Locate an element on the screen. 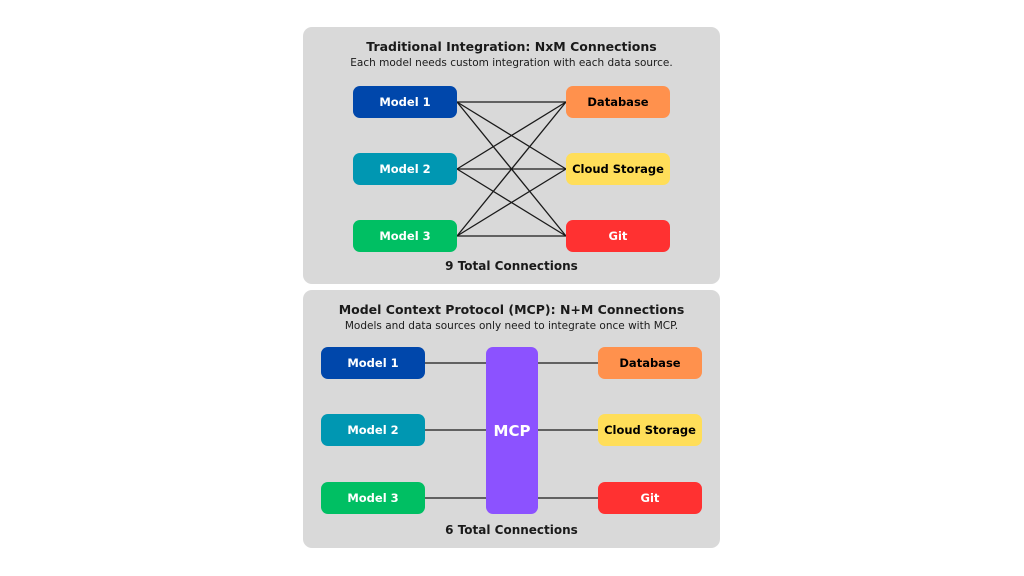 The height and width of the screenshot is (576, 1024). mcp-model-2: Model 2 is located at coordinates (373, 430).